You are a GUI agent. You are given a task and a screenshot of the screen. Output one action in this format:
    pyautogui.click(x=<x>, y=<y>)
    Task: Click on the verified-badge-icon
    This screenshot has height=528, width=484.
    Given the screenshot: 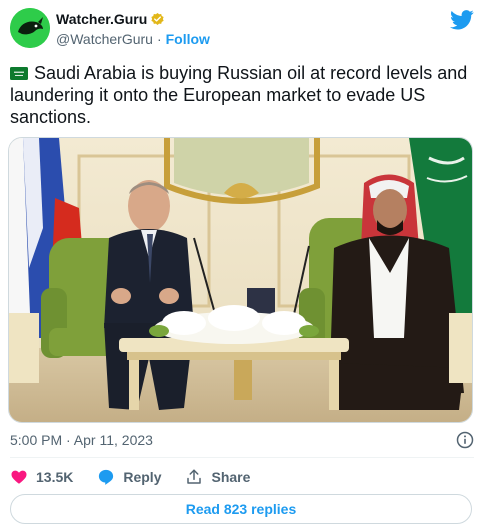 What is the action you would take?
    pyautogui.click(x=157, y=19)
    